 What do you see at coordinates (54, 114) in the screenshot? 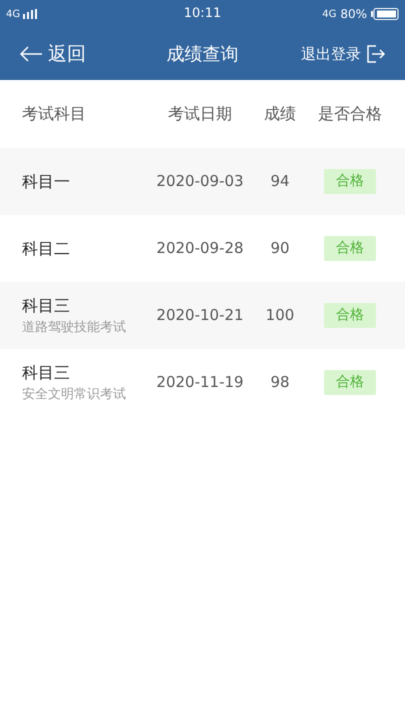
I see `column-header: 考试科目` at bounding box center [54, 114].